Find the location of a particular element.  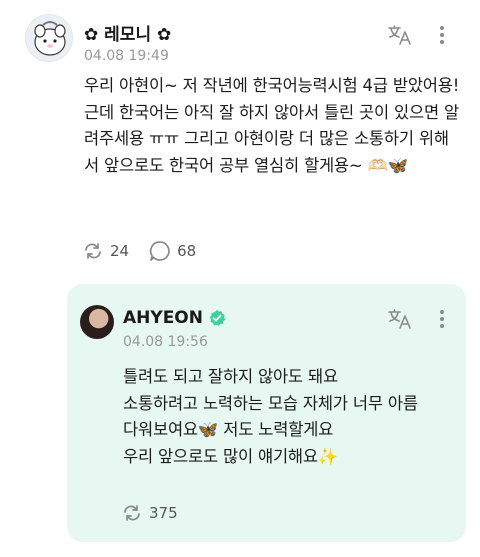

reply-actions: 375 is located at coordinates (159, 513).